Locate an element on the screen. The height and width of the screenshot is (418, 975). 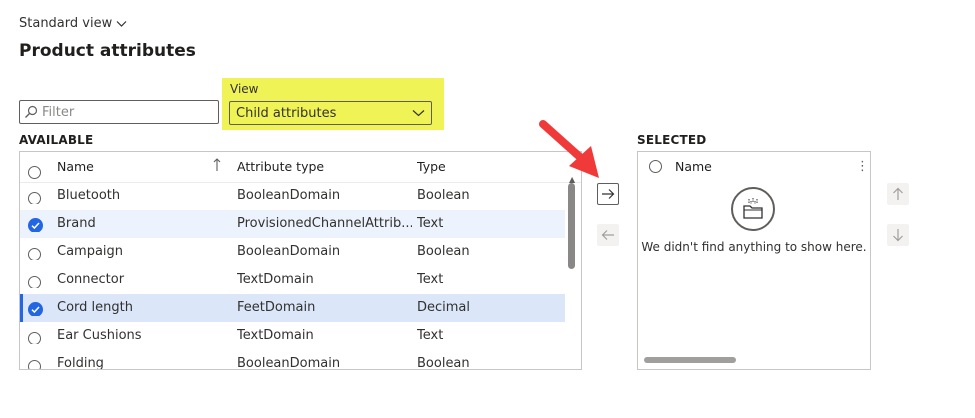
move-up-button is located at coordinates (898, 194).